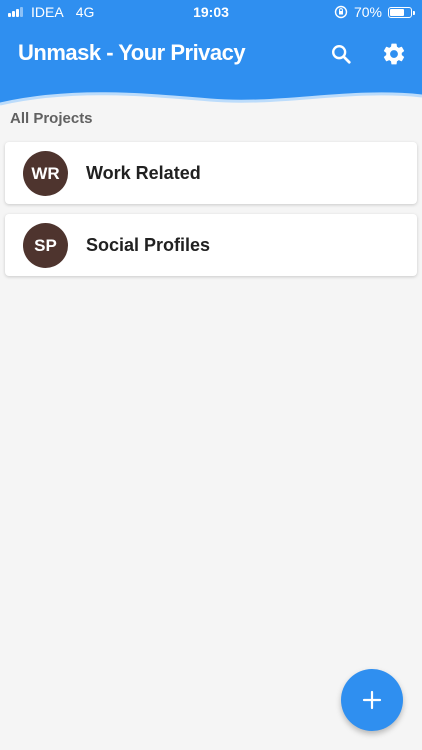 This screenshot has width=422, height=750. What do you see at coordinates (45, 173) in the screenshot?
I see `avatar: WR` at bounding box center [45, 173].